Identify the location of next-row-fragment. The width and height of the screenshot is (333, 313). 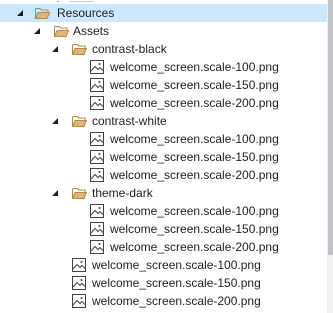
(63, 311).